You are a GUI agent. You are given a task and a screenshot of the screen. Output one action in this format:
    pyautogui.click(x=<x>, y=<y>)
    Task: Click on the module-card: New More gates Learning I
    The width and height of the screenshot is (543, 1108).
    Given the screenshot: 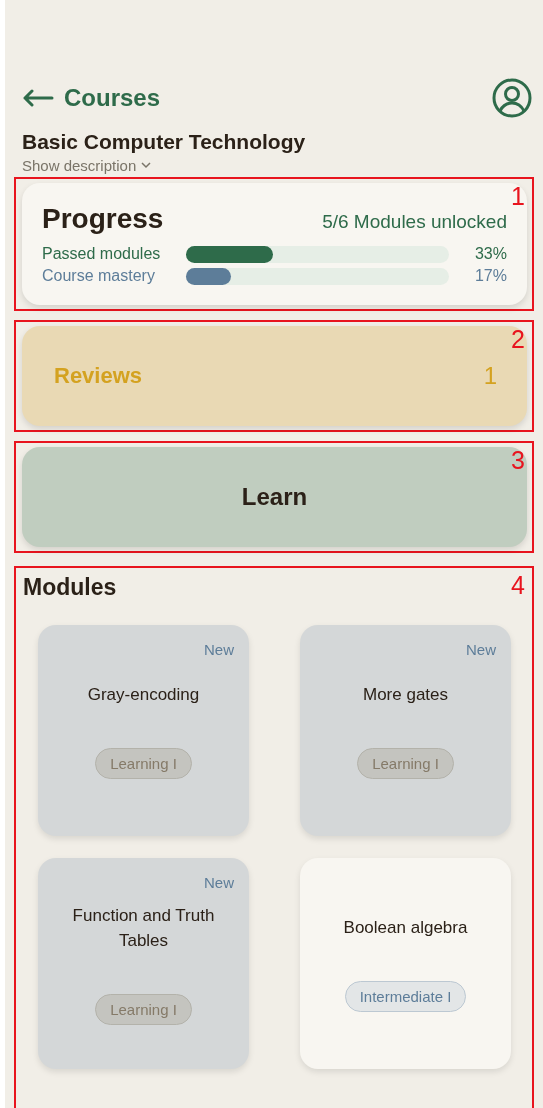 What is the action you would take?
    pyautogui.click(x=405, y=730)
    